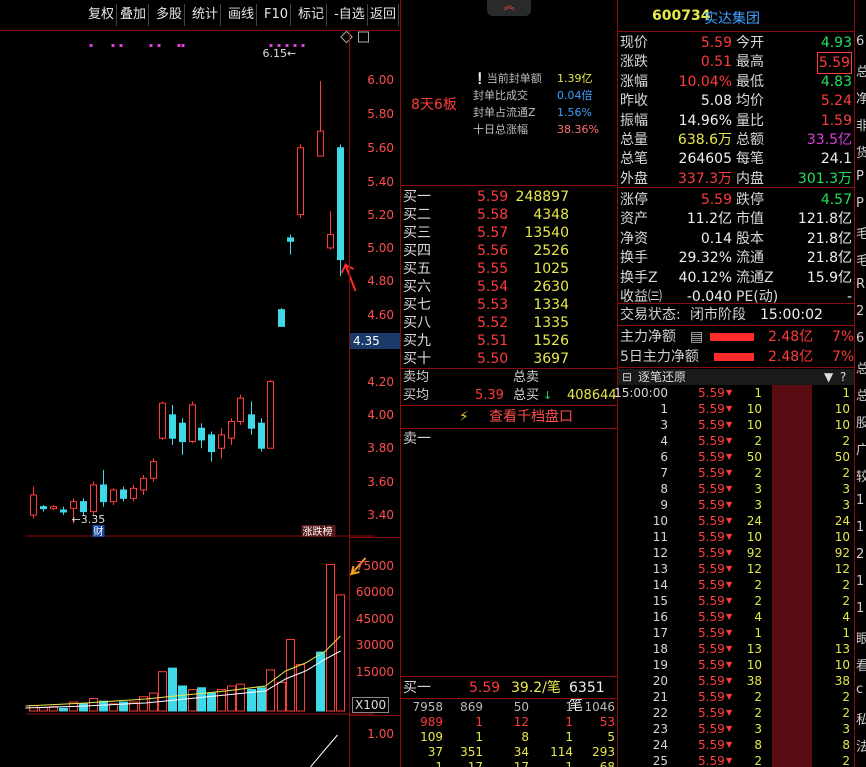 Image resolution: width=866 pixels, height=767 pixels. I want to click on toolbar-button-5: F10, so click(277, 15).